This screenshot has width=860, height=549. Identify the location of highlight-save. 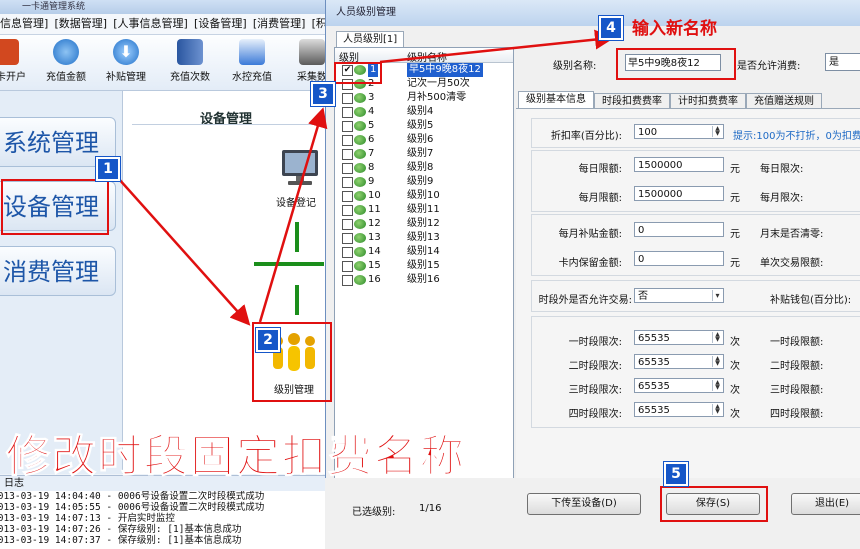
(714, 504).